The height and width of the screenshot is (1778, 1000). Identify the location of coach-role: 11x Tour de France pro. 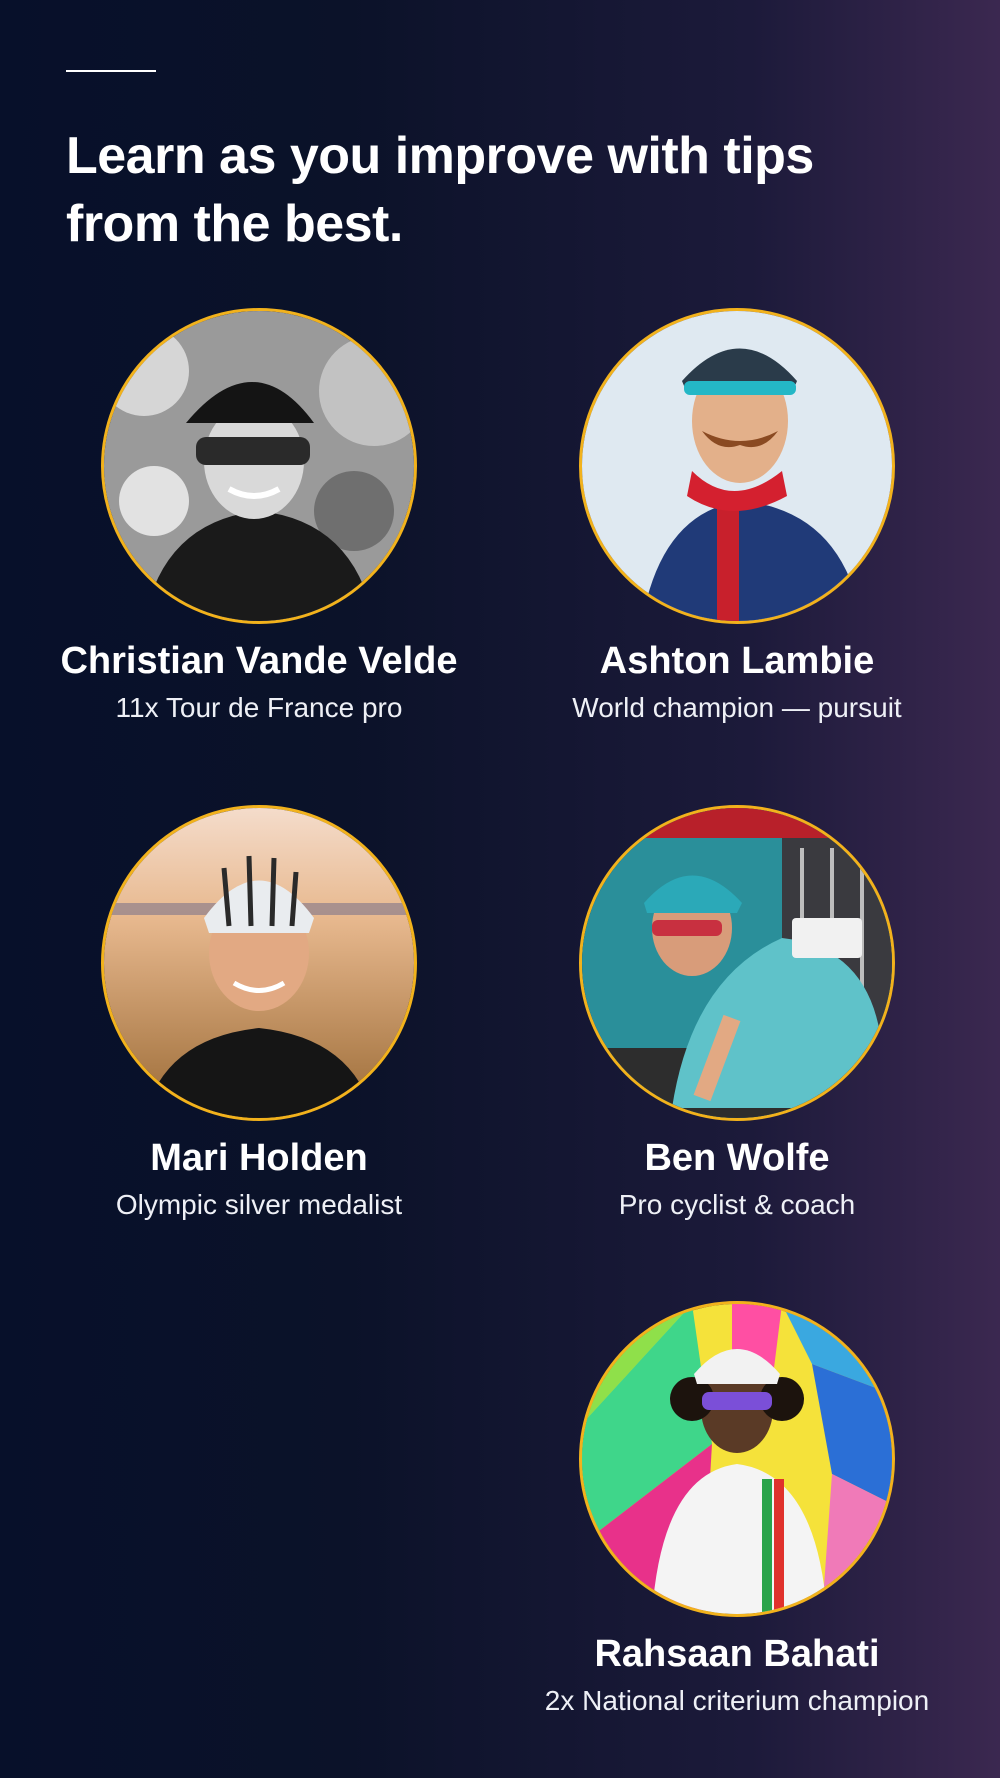
(259, 707).